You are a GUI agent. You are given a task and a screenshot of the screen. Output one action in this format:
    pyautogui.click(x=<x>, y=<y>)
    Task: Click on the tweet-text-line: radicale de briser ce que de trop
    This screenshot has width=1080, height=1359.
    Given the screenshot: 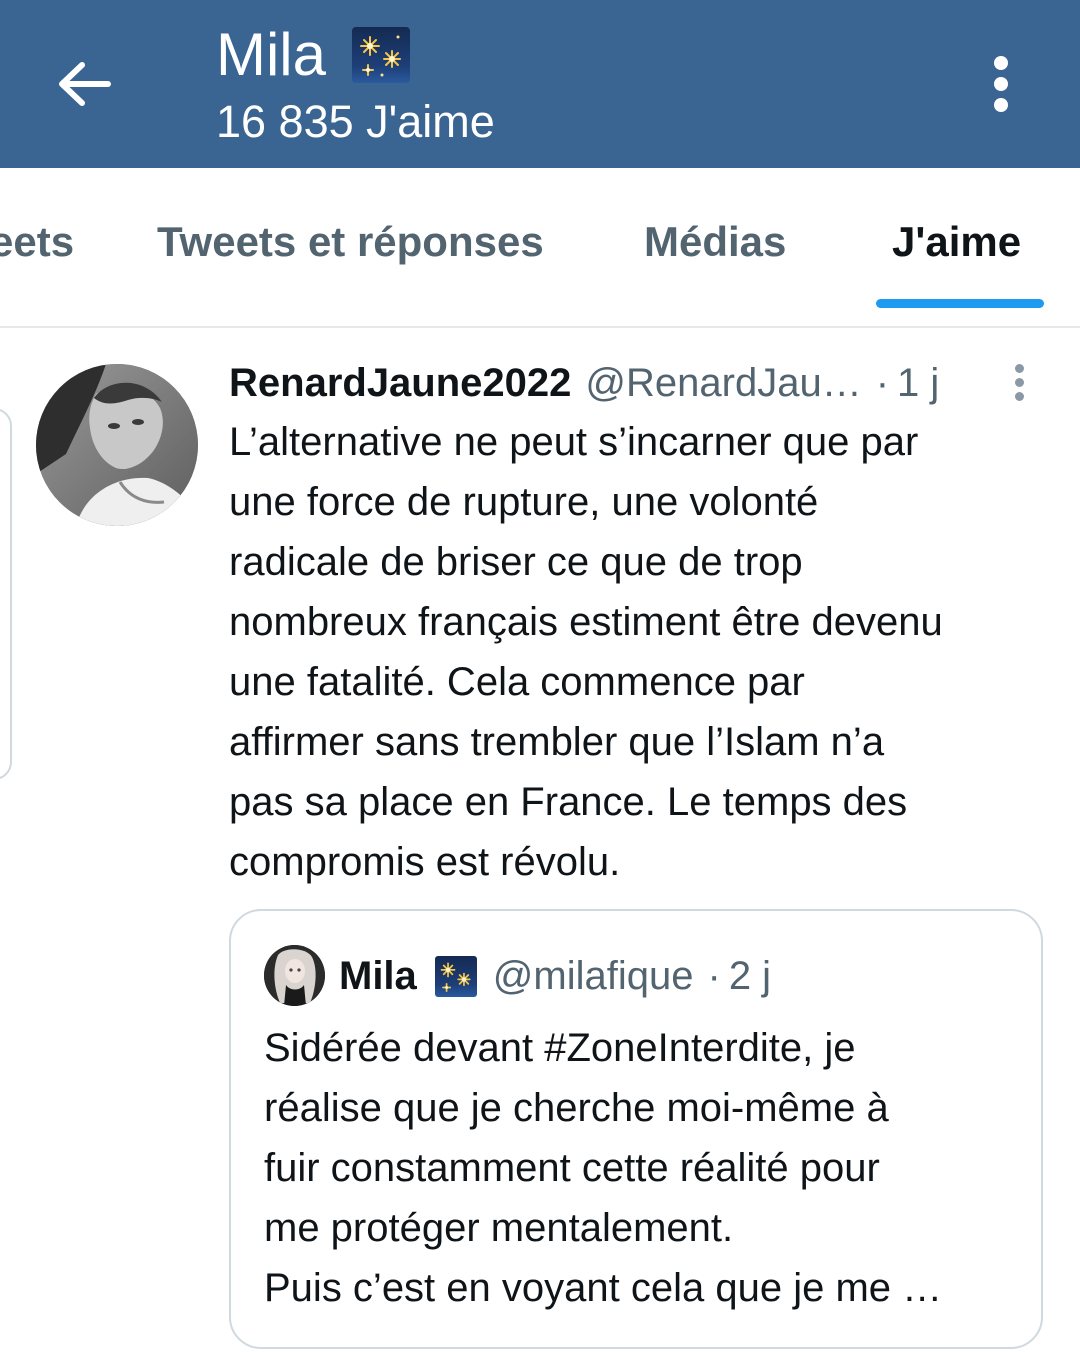 What is the action you would take?
    pyautogui.click(x=516, y=562)
    